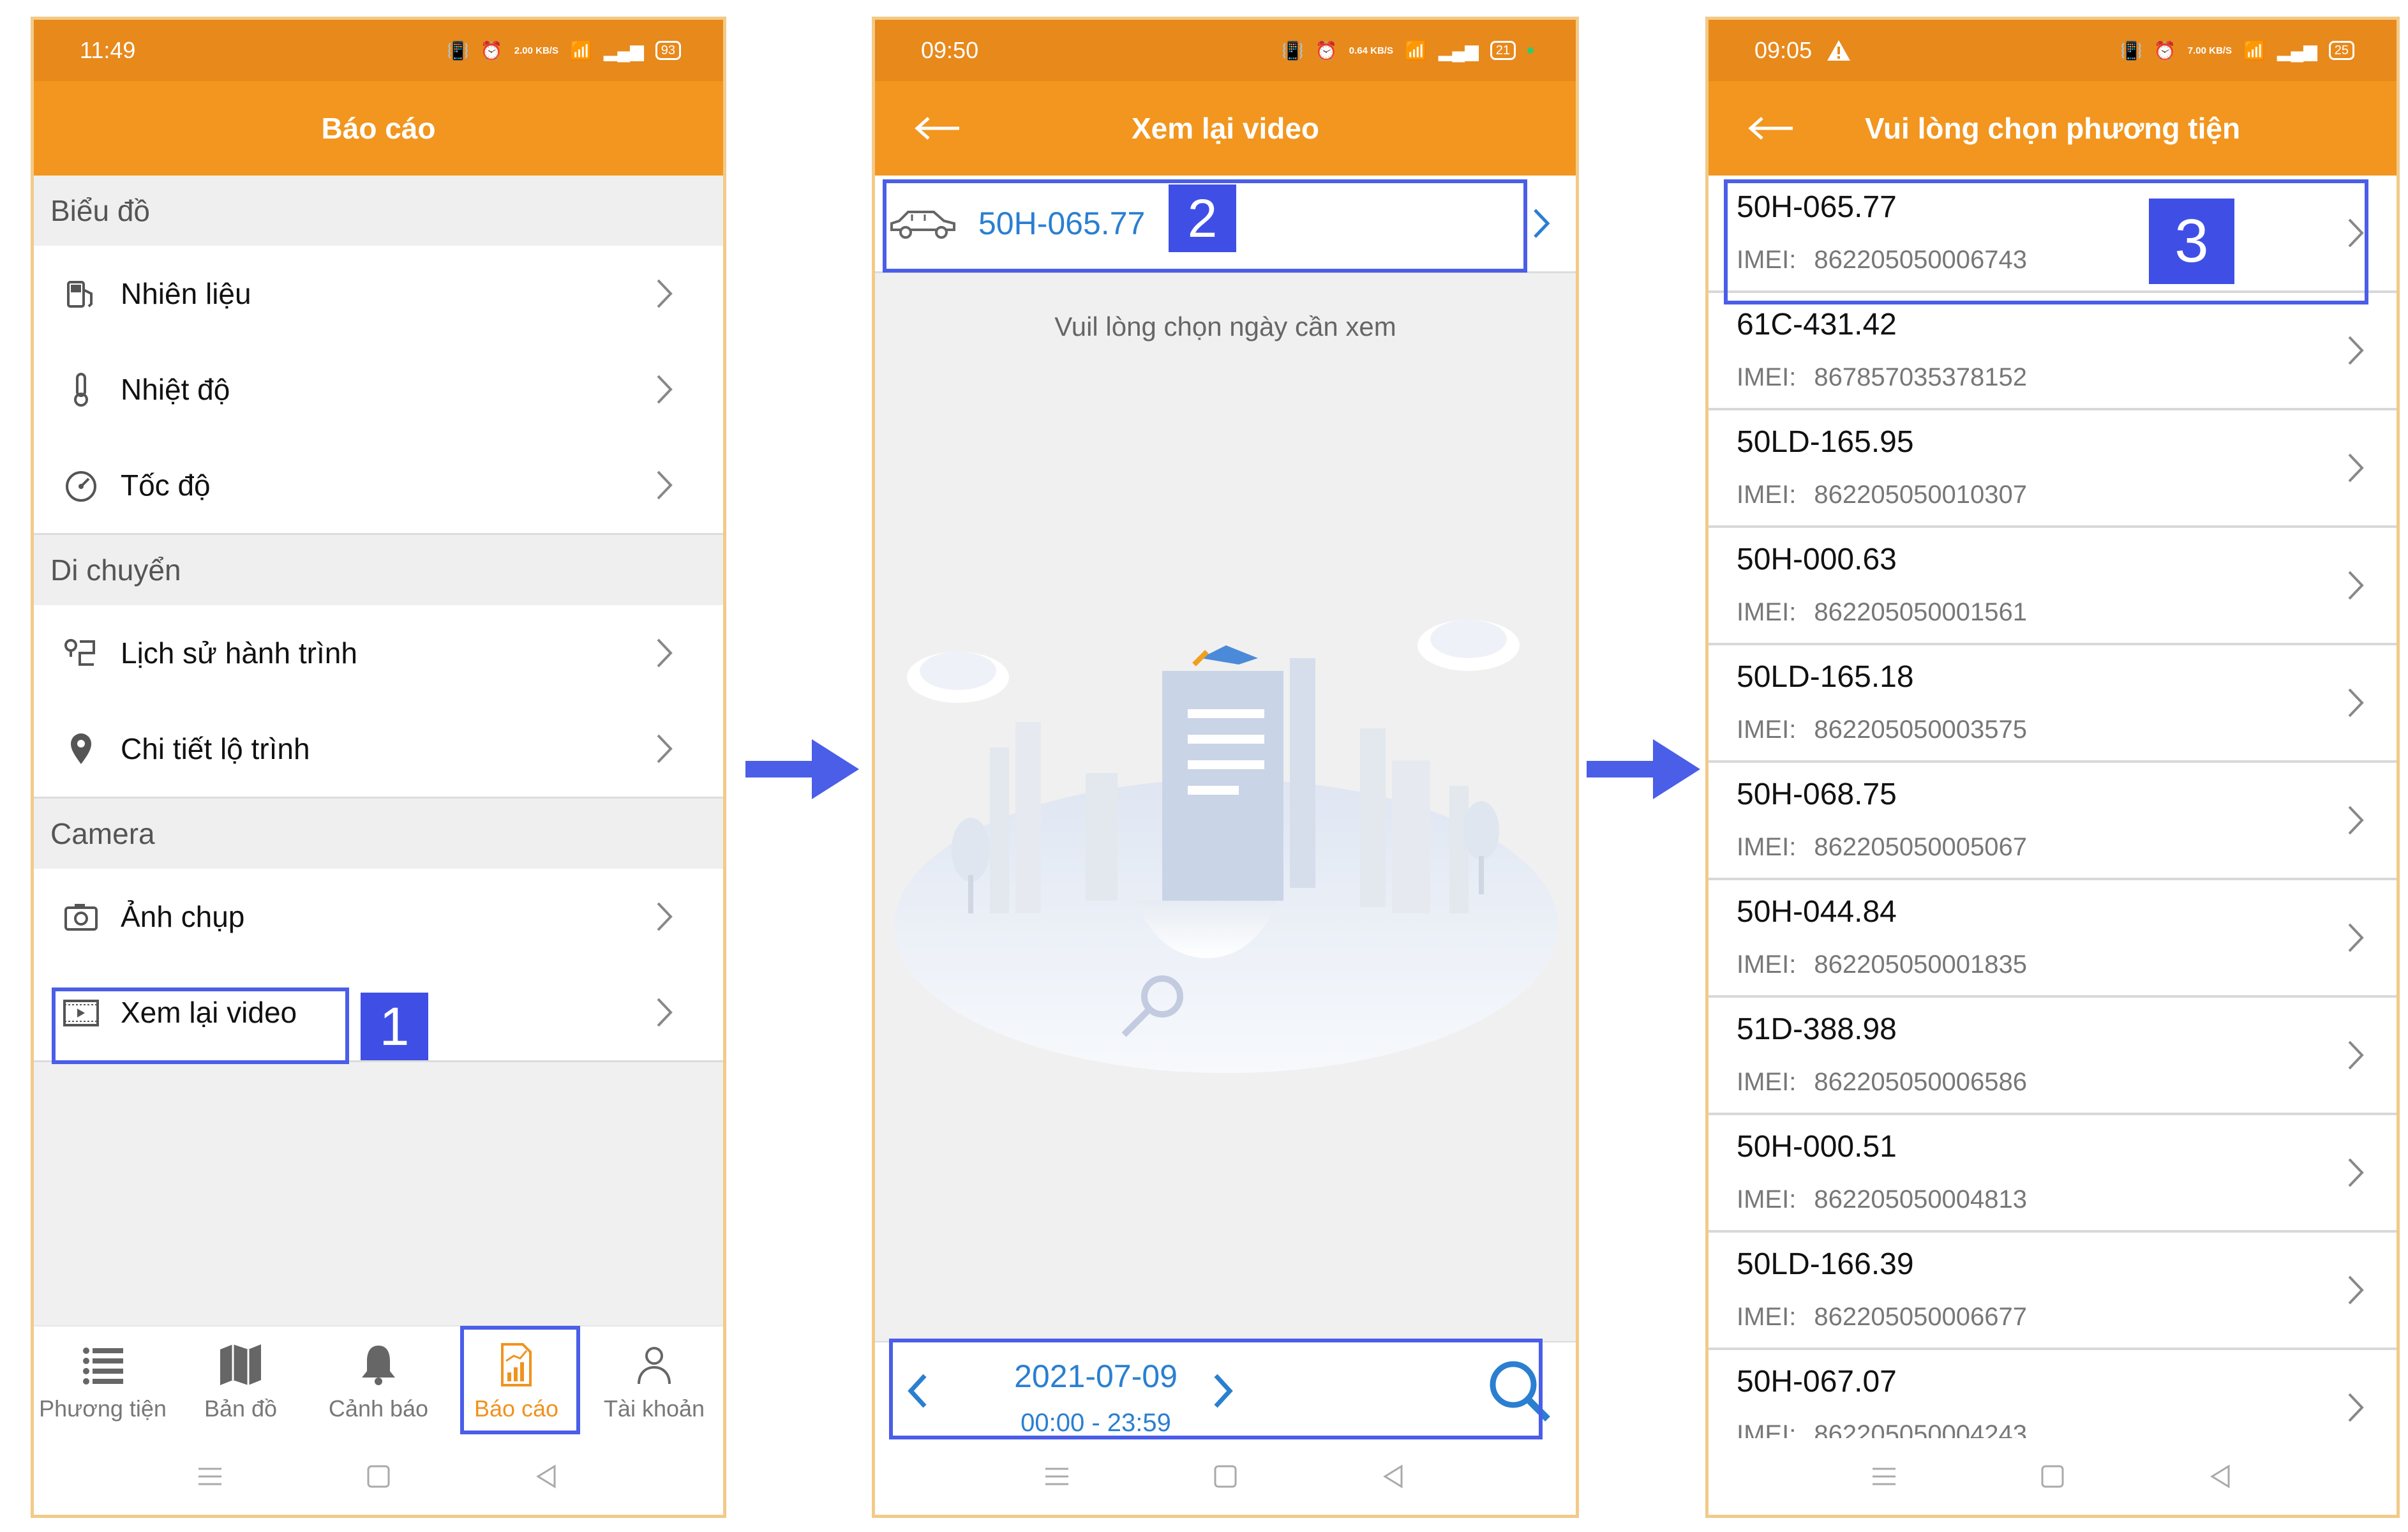 Image resolution: width=2408 pixels, height=1532 pixels. Describe the element at coordinates (378, 128) in the screenshot. I see `page-title: Báo cáo` at that location.